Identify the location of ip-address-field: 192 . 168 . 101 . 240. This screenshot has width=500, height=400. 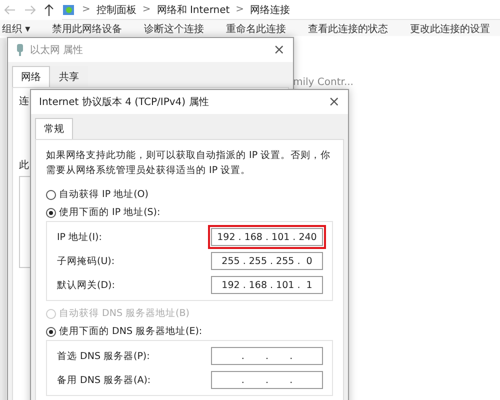
(267, 237).